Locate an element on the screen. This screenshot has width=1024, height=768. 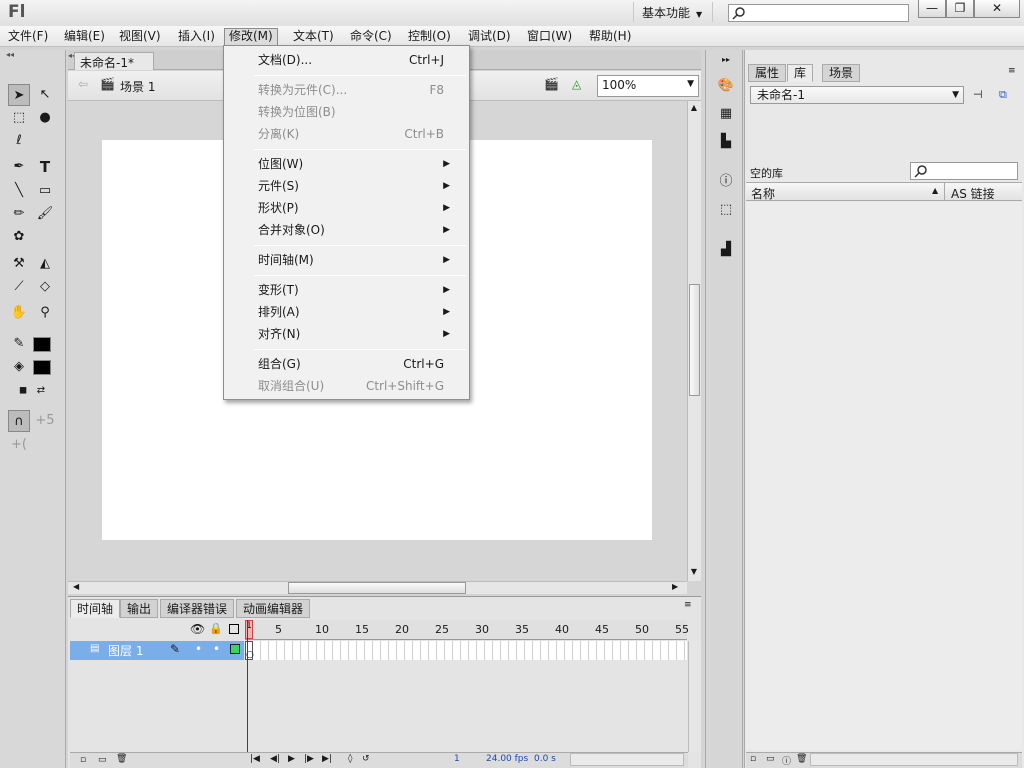
tab-properties: 属性 is located at coordinates (767, 73).